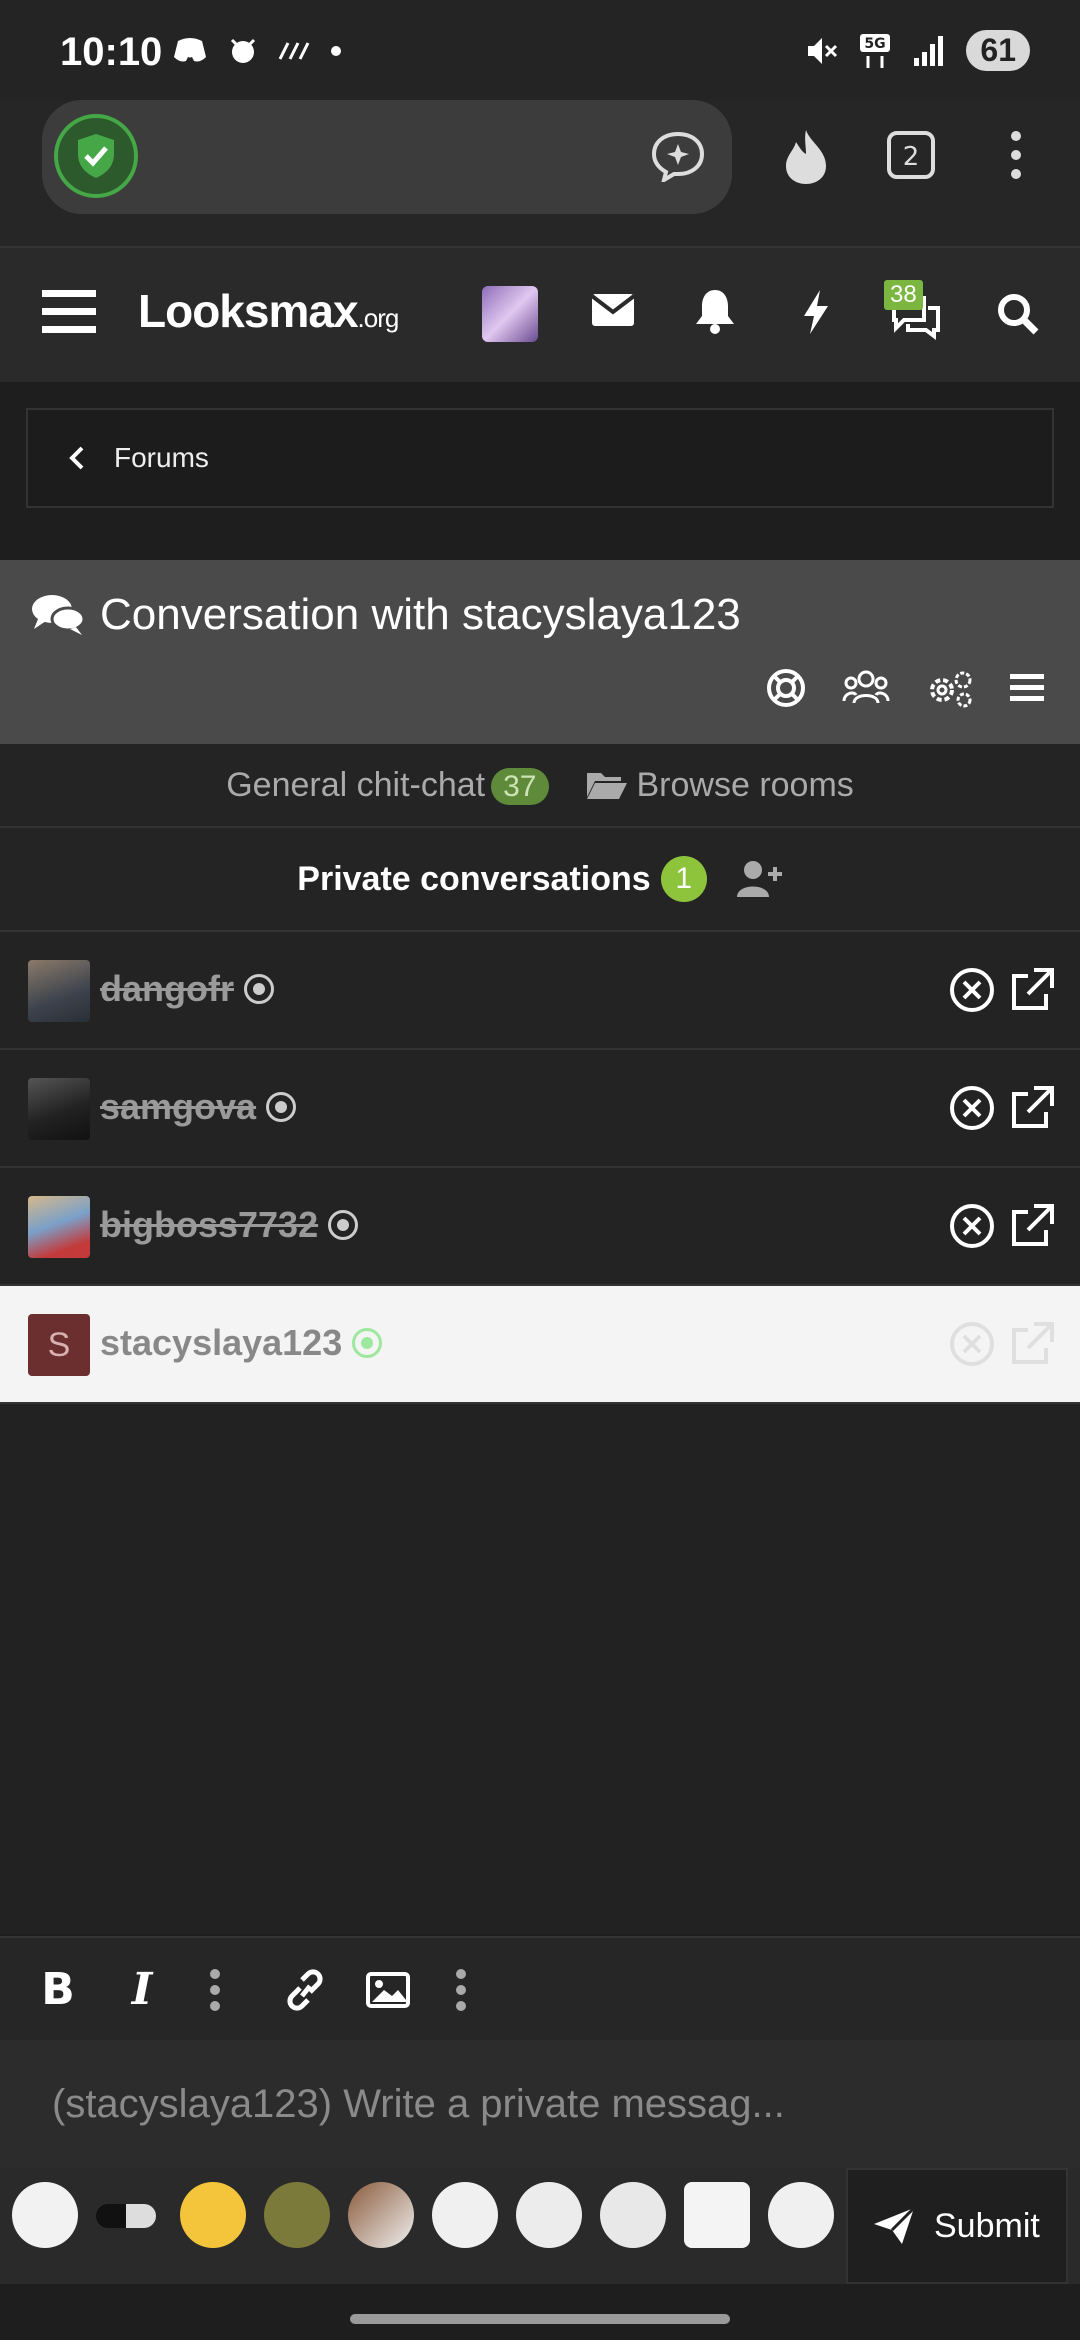  What do you see at coordinates (96, 156) in the screenshot?
I see `shield-check-icon` at bounding box center [96, 156].